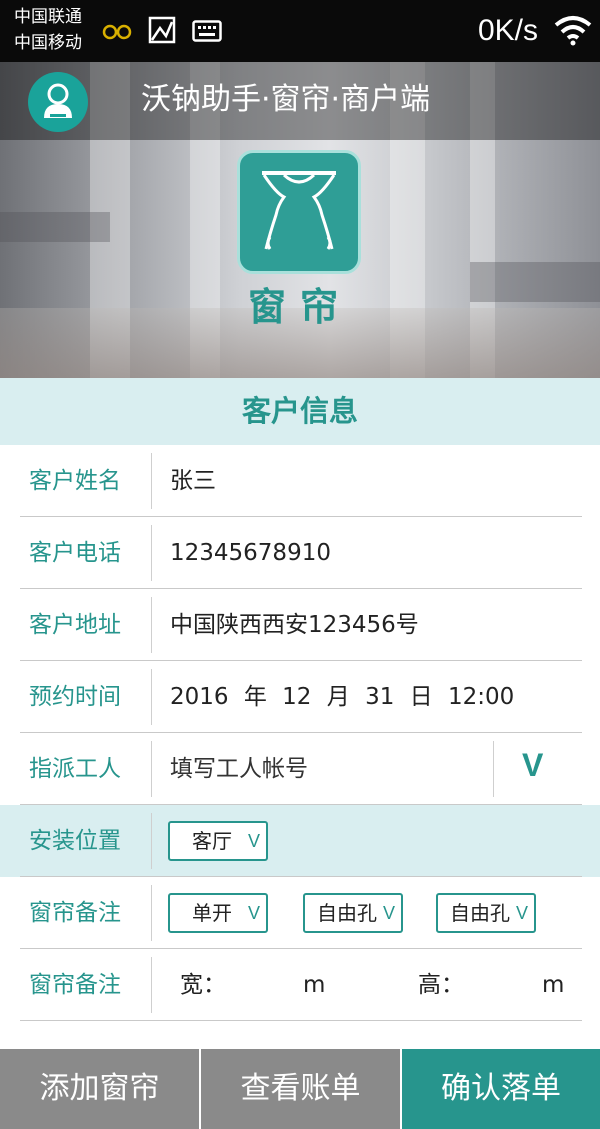 The image size is (600, 1129). Describe the element at coordinates (300, 481) in the screenshot. I see `customer-name-row: 客户姓名 张三` at that location.